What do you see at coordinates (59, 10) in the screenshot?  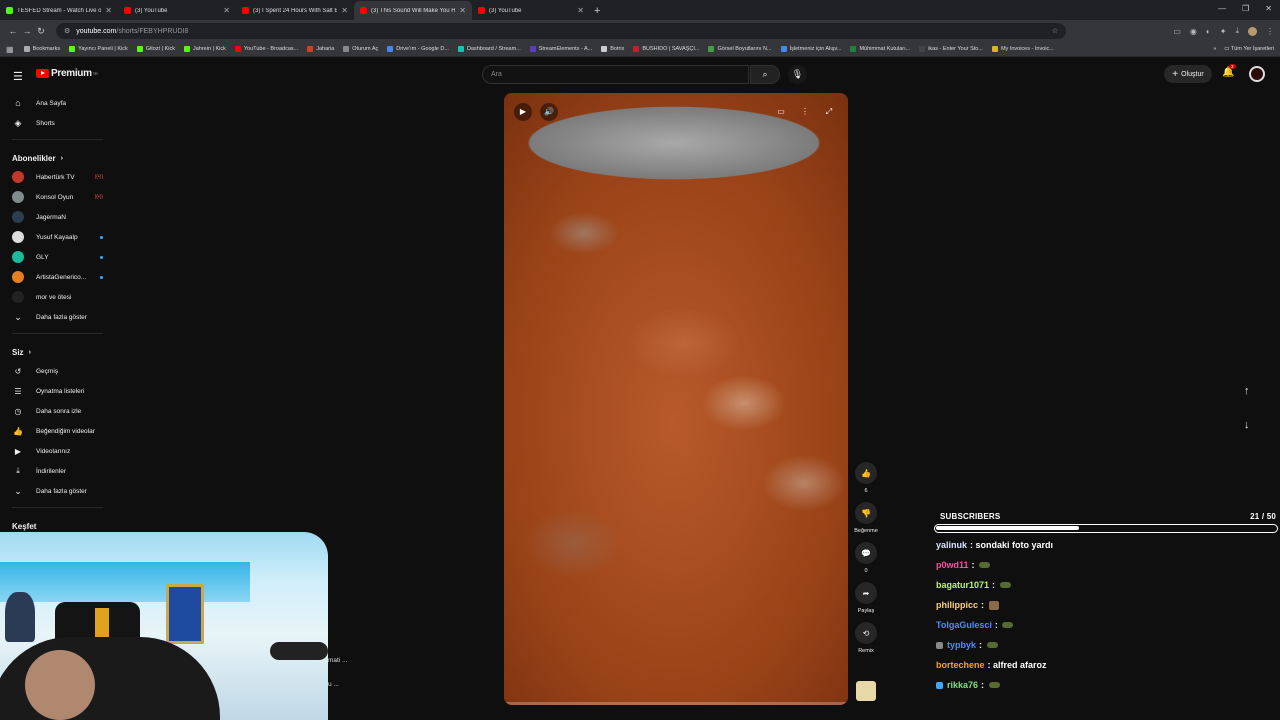 I see `browser-tab: TESFED Stream - Watch Live or ✕` at bounding box center [59, 10].